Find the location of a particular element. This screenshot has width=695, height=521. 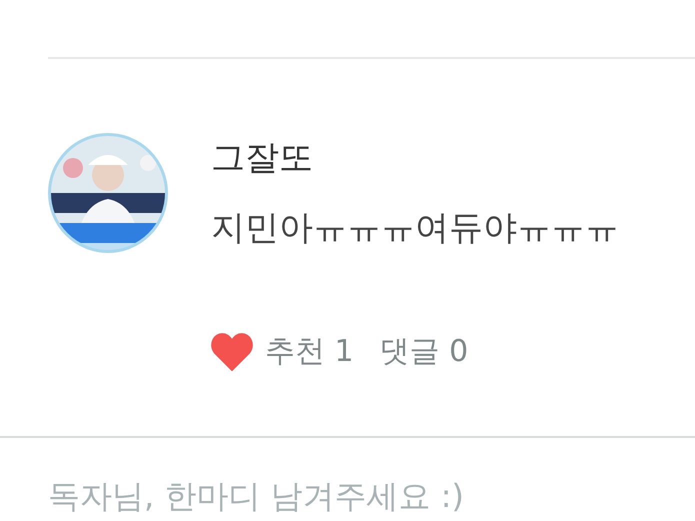

author-name: 그잘또 is located at coordinates (262, 158).